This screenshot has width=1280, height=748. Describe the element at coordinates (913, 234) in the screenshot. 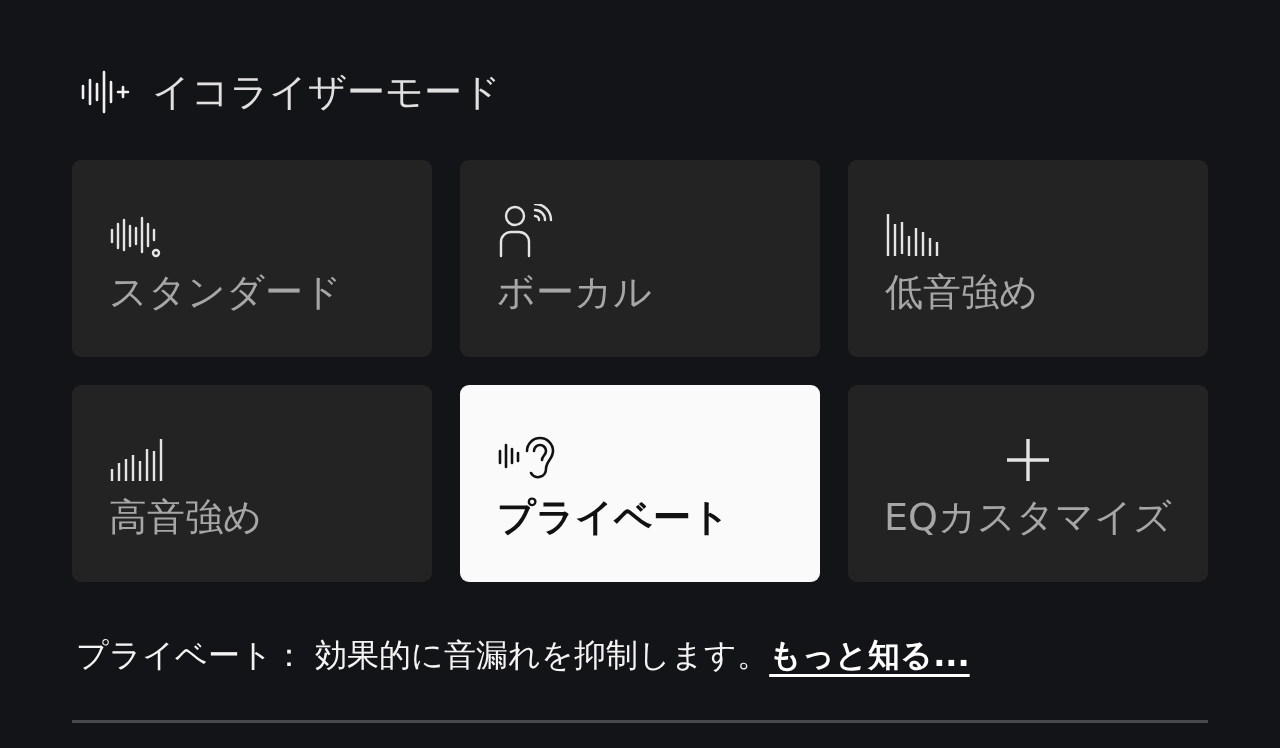

I see `bass-bars-icon` at that location.